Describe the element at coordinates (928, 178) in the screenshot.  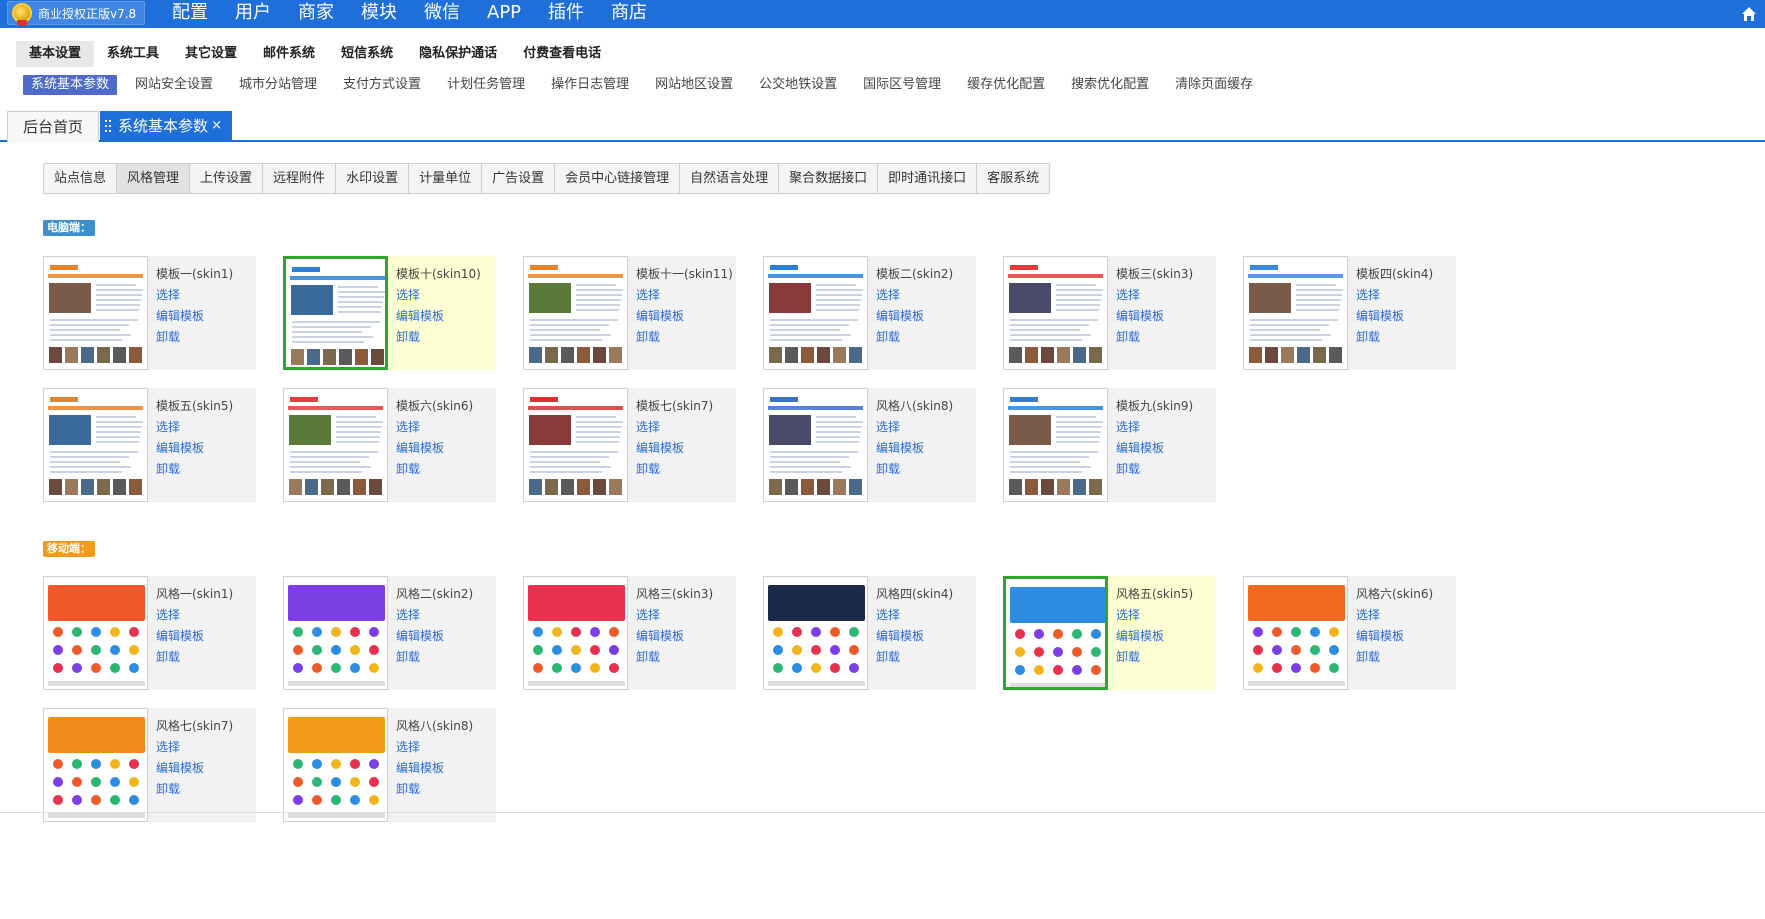
I see `subtab-item: 即时通讯接口` at that location.